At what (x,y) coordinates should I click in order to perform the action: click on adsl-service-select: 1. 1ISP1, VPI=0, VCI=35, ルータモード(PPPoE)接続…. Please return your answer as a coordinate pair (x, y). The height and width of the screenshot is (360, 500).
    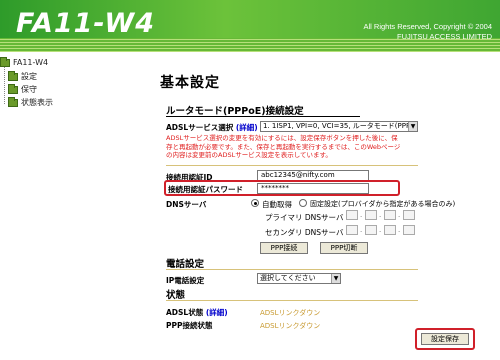
    Looking at the image, I should click on (339, 126).